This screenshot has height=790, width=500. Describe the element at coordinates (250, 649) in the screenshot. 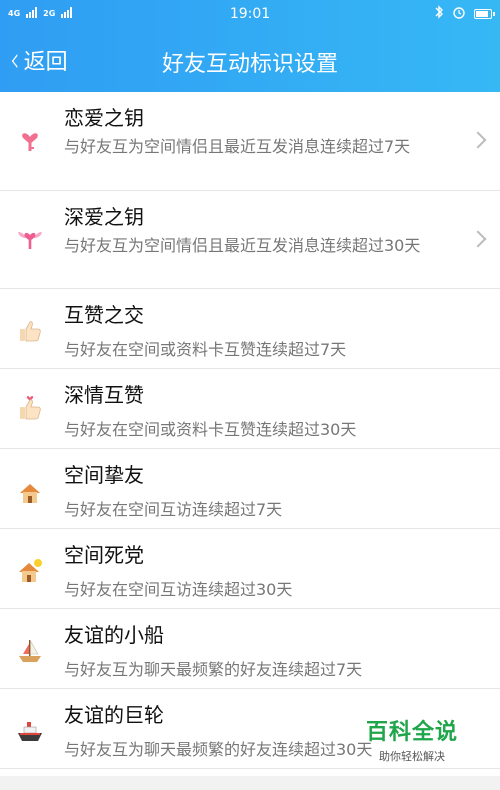

I see `list-item-friendship-boat: 友谊的小船 与好友互为聊天最频繁的好友连续超过7天` at that location.